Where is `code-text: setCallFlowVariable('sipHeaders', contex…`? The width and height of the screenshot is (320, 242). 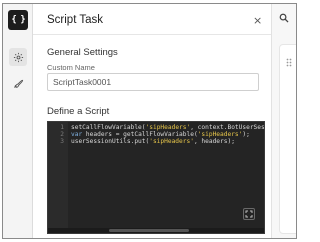 code-text: setCallFlowVariable('sipHeaders', contex… is located at coordinates (168, 127).